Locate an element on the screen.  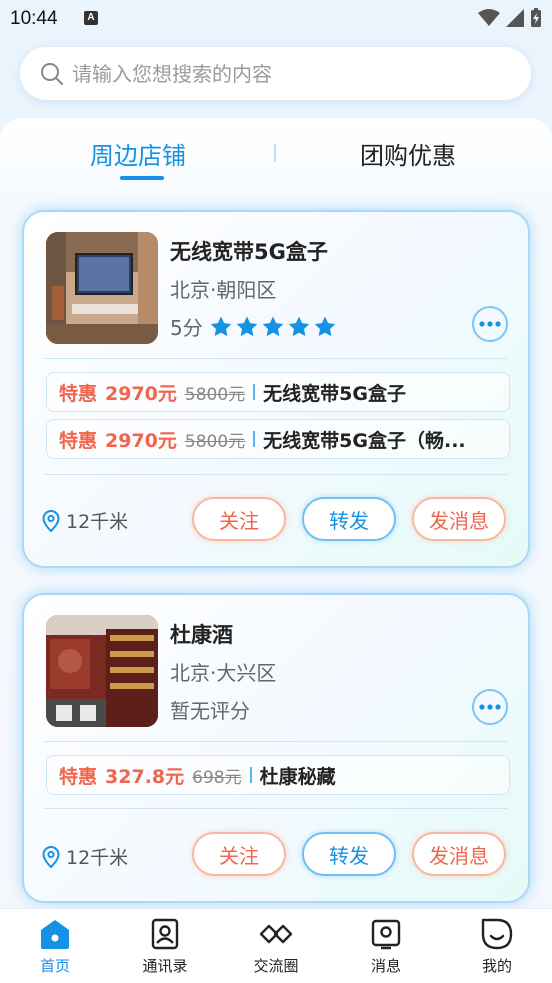
deal-item: 特惠 2970元 5800元 无线宽带5G盒子 is located at coordinates (278, 392).